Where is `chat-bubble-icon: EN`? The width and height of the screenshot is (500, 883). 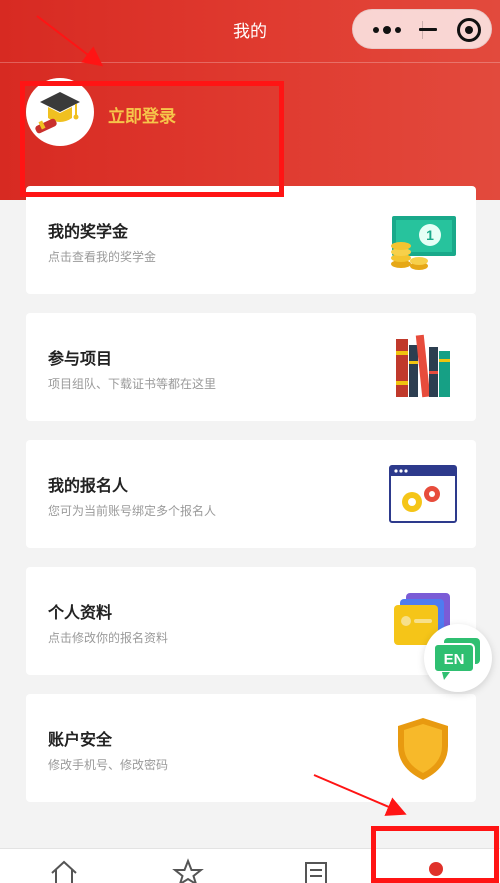
chat-bubble-icon: EN is located at coordinates (456, 659).